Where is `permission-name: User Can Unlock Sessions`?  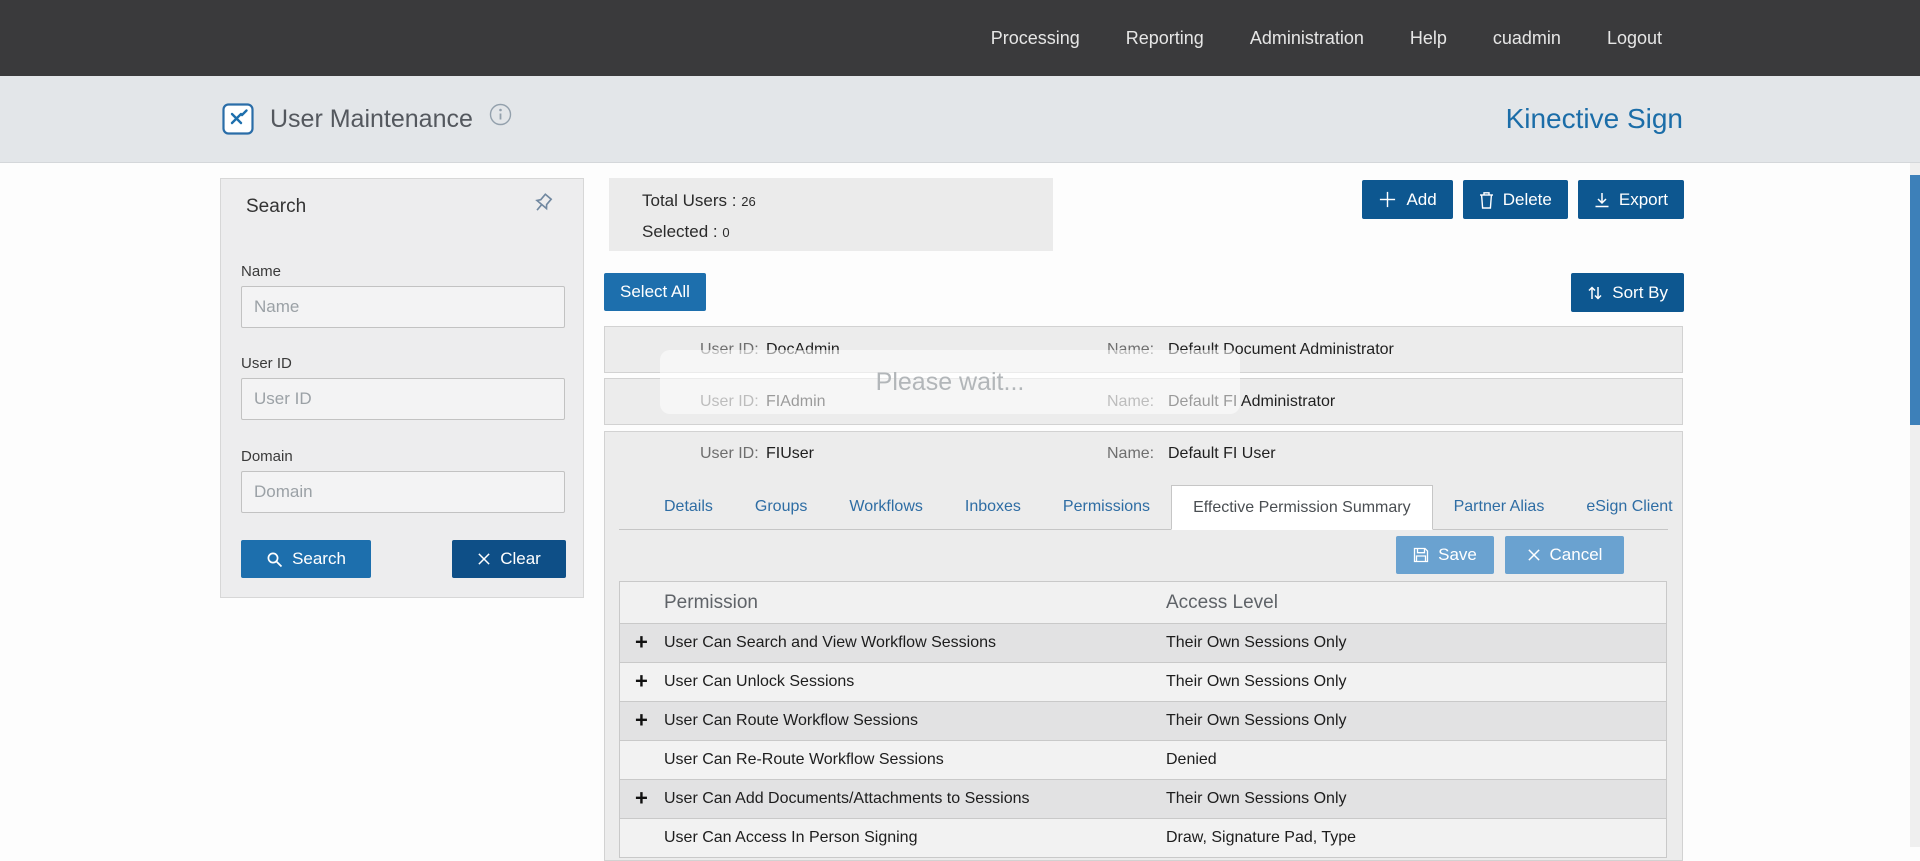
permission-name: User Can Unlock Sessions is located at coordinates (759, 681).